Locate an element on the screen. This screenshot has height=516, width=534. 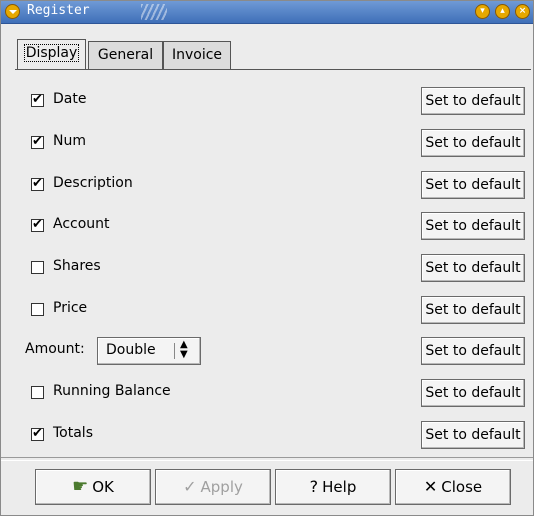
title-grip is located at coordinates (154, 12).